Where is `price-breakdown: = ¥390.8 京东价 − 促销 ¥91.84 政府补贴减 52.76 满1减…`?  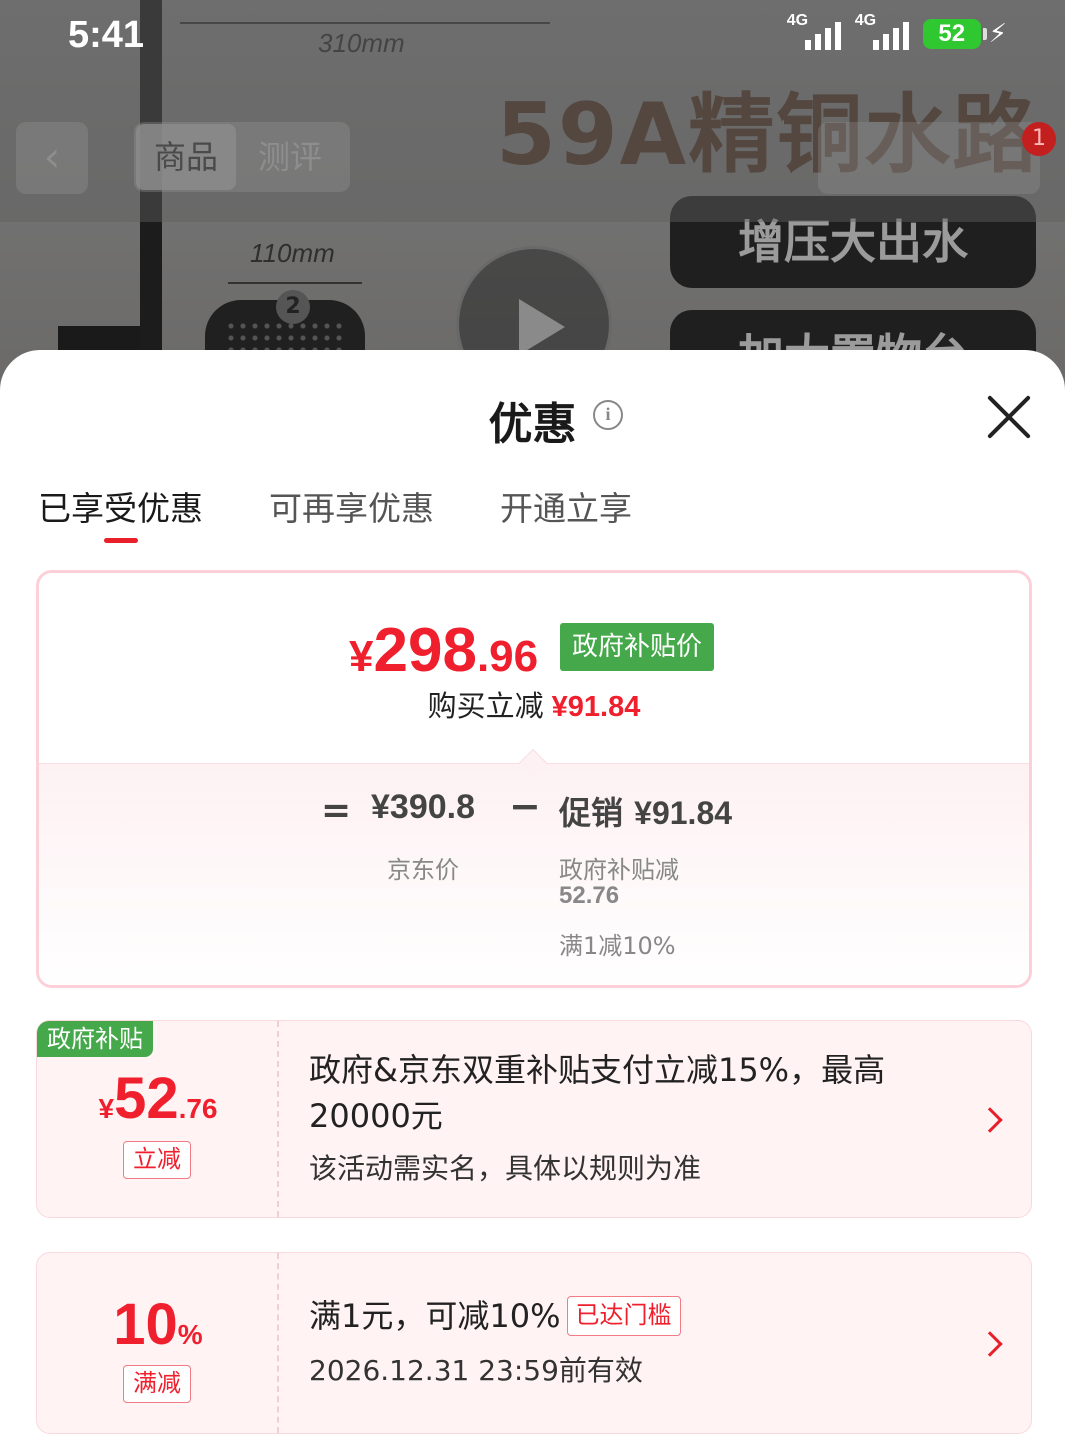
price-breakdown: = ¥390.8 京东价 − 促销 ¥91.84 政府补贴减 52.76 满1减… is located at coordinates (534, 874).